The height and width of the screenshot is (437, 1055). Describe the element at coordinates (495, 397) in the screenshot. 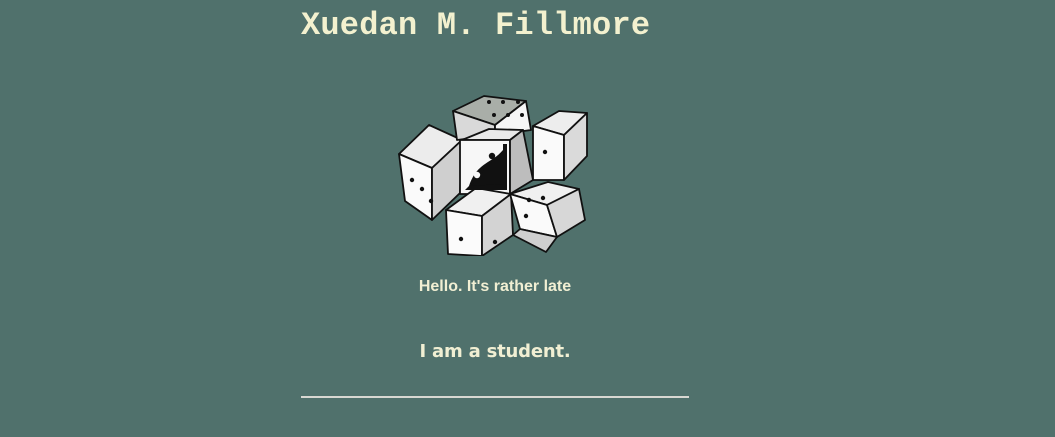

I see `divider-line` at that location.